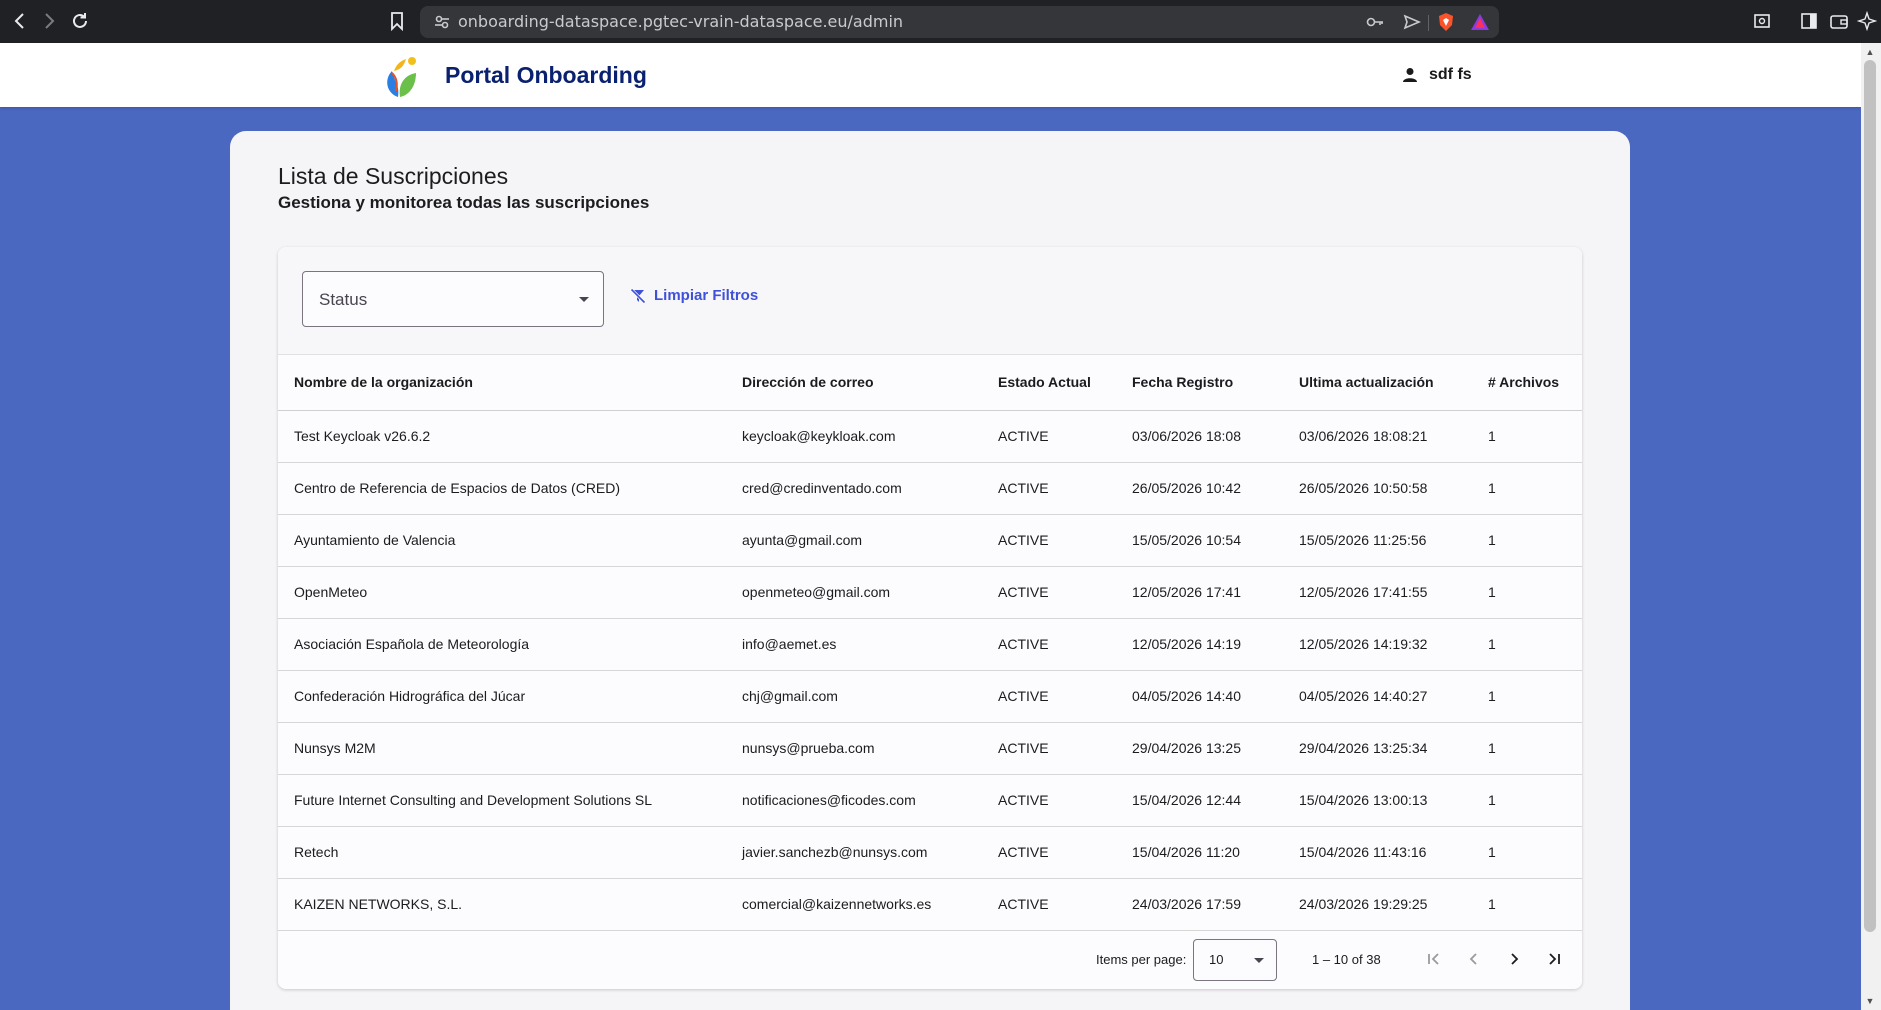 This screenshot has width=1881, height=1010. What do you see at coordinates (1259, 960) in the screenshot?
I see `dropdown-arrow-icon` at bounding box center [1259, 960].